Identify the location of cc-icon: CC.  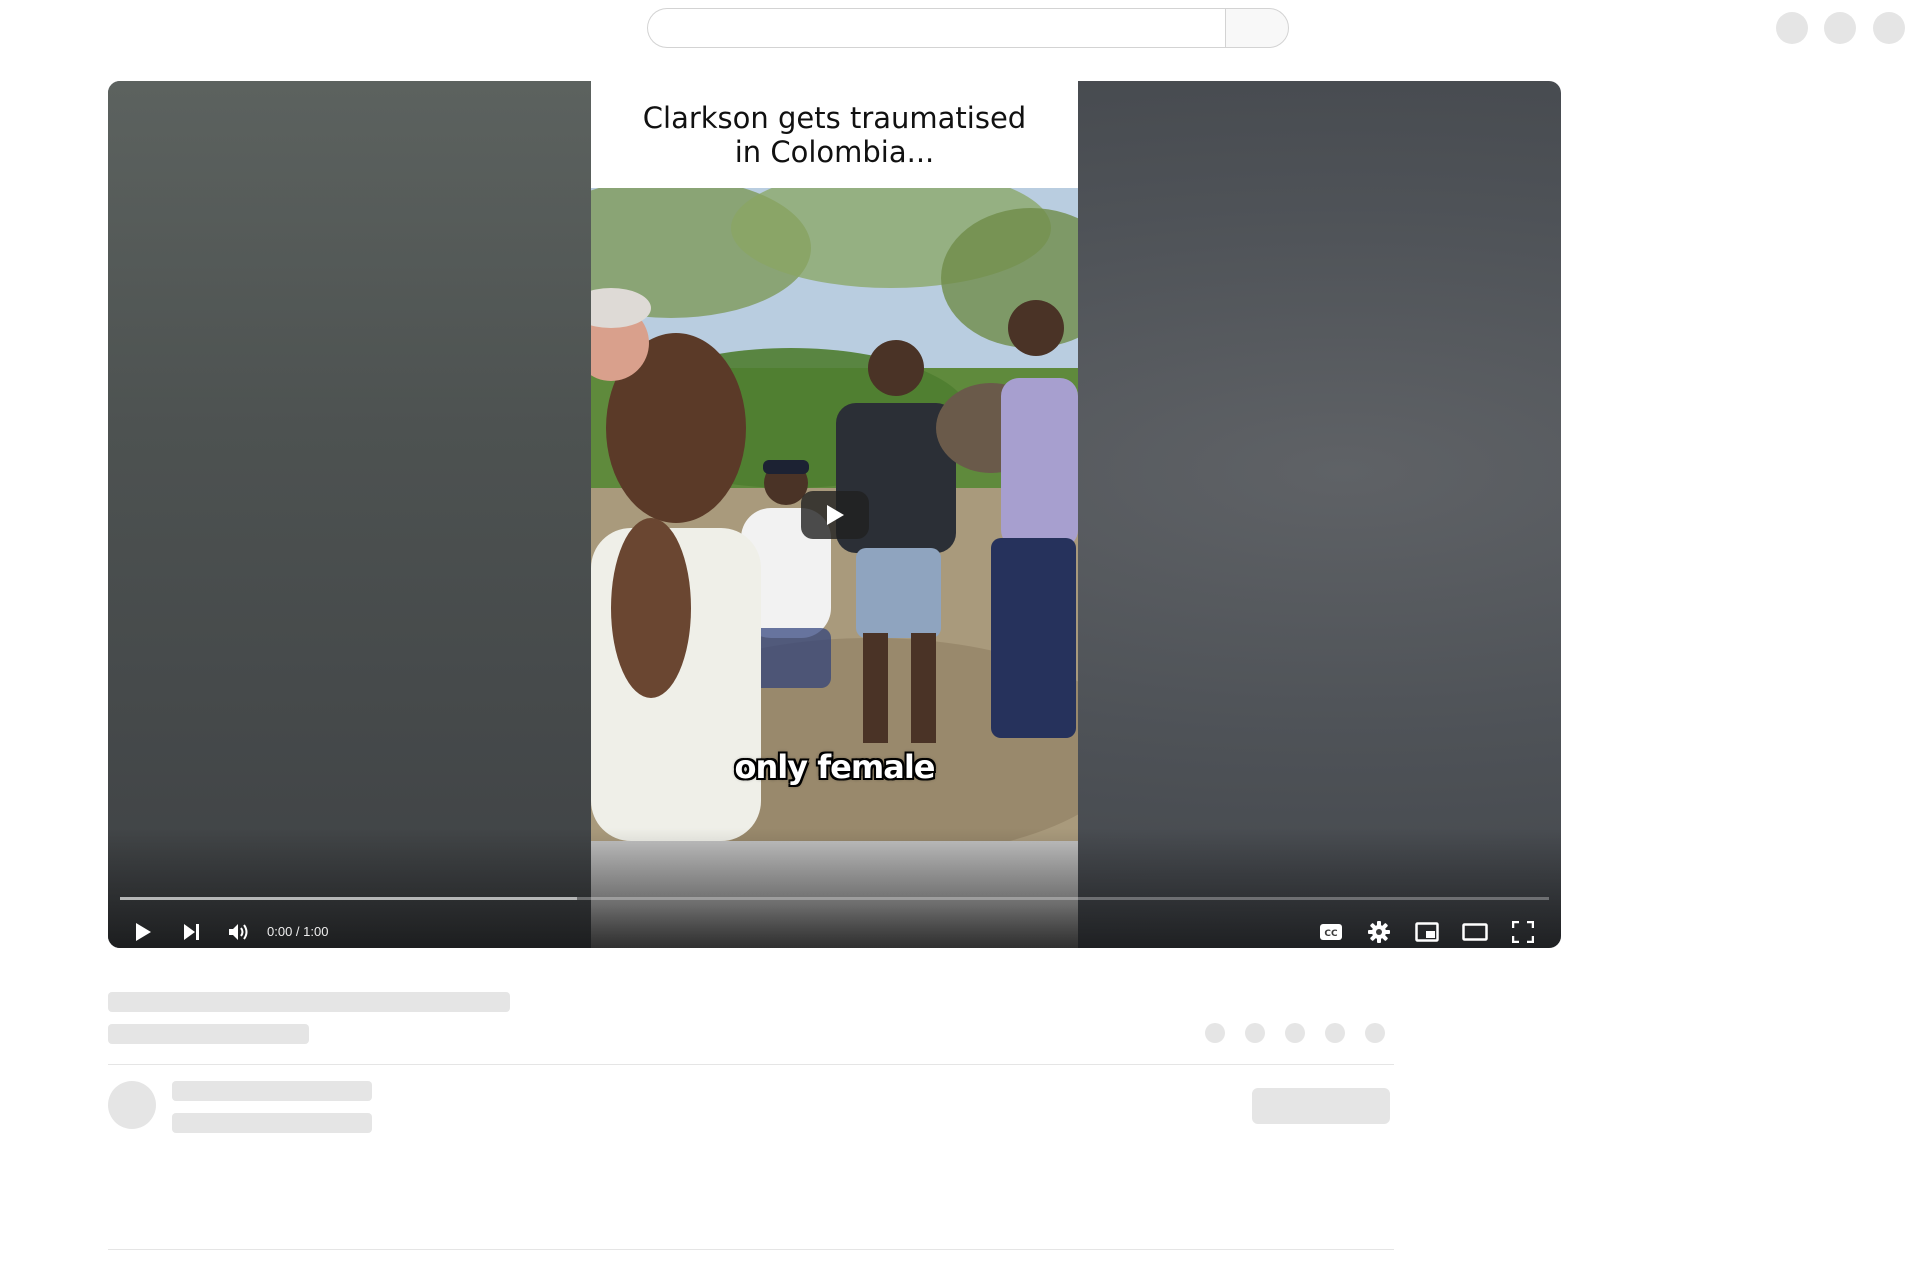
(1331, 932).